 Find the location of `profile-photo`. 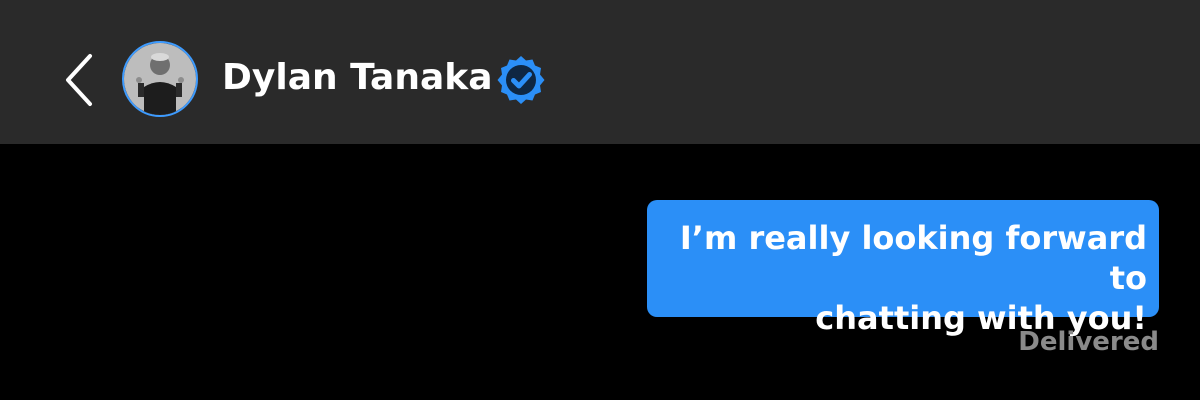

profile-photo is located at coordinates (160, 79).